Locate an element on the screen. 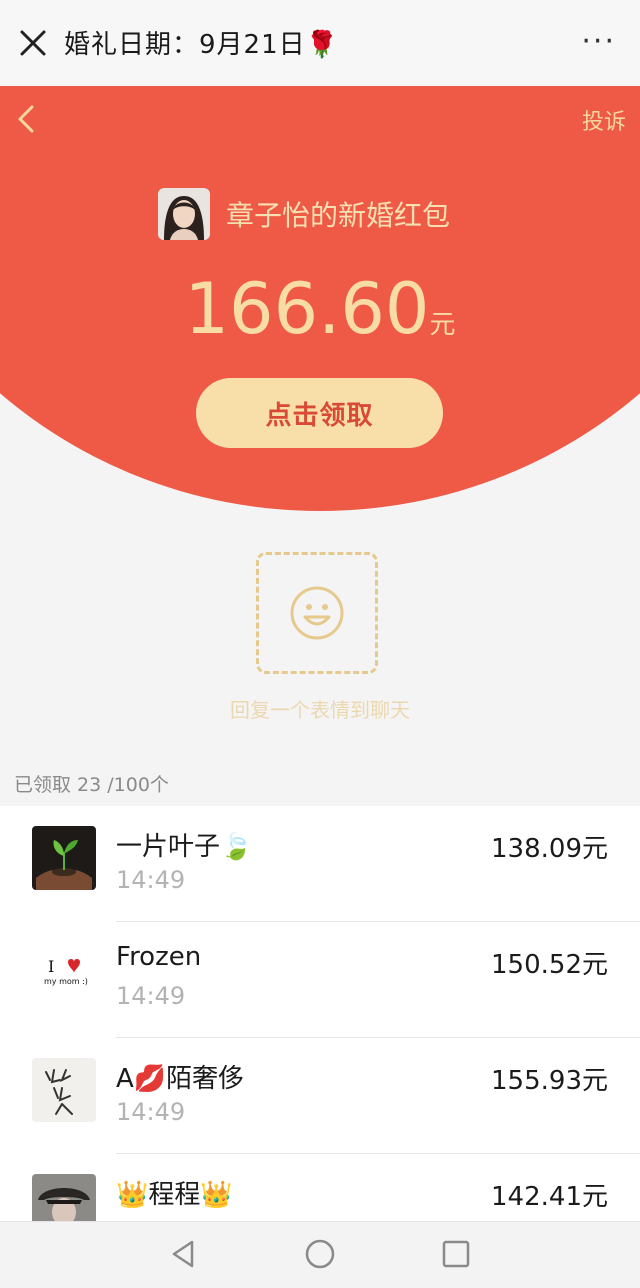  smiley-icon is located at coordinates (317, 613).